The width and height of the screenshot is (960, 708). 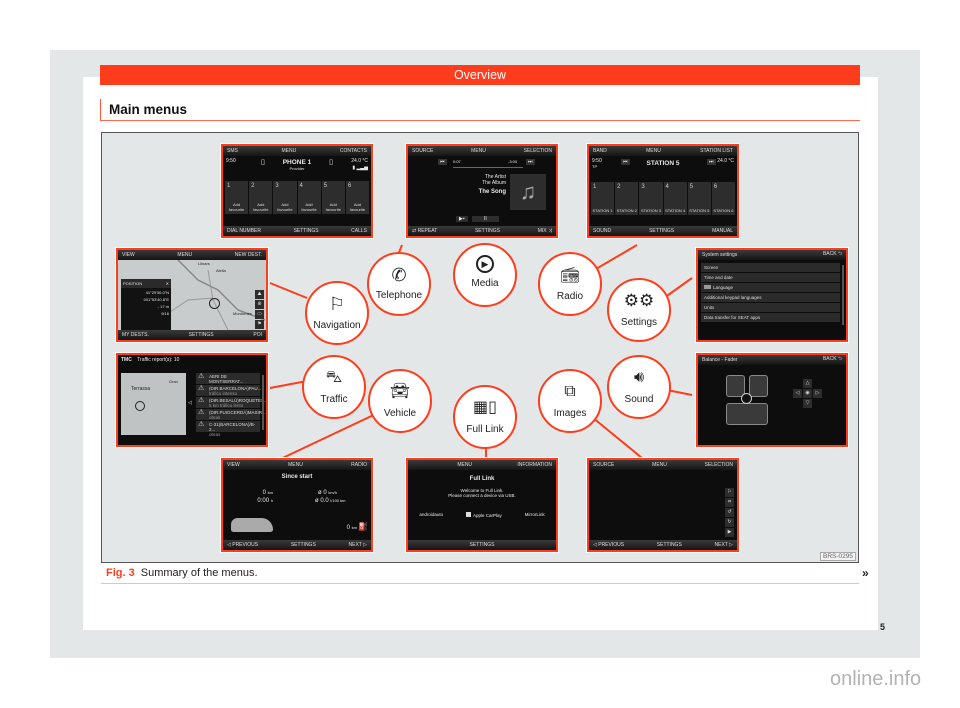 I want to click on preset-slot: 1 STATION 1, so click(x=603, y=198).